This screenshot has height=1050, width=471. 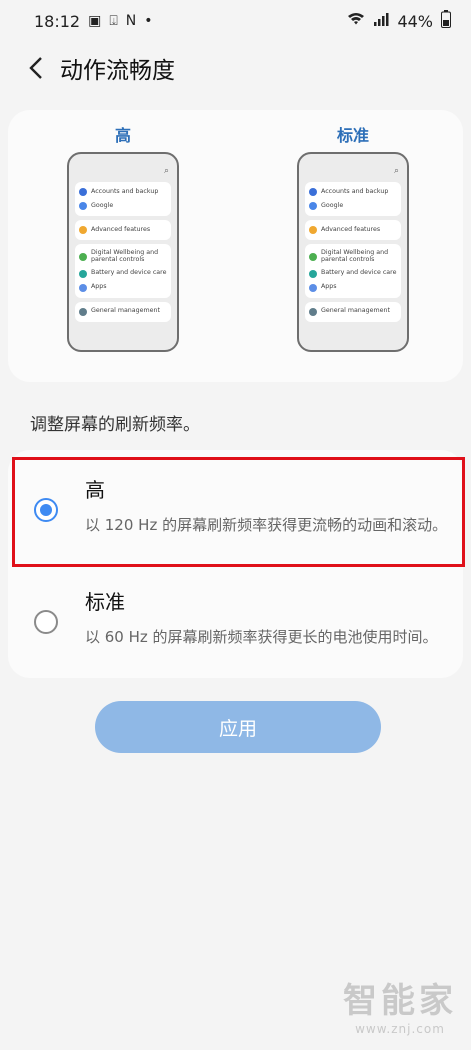 I want to click on battery-icon, so click(x=446, y=21).